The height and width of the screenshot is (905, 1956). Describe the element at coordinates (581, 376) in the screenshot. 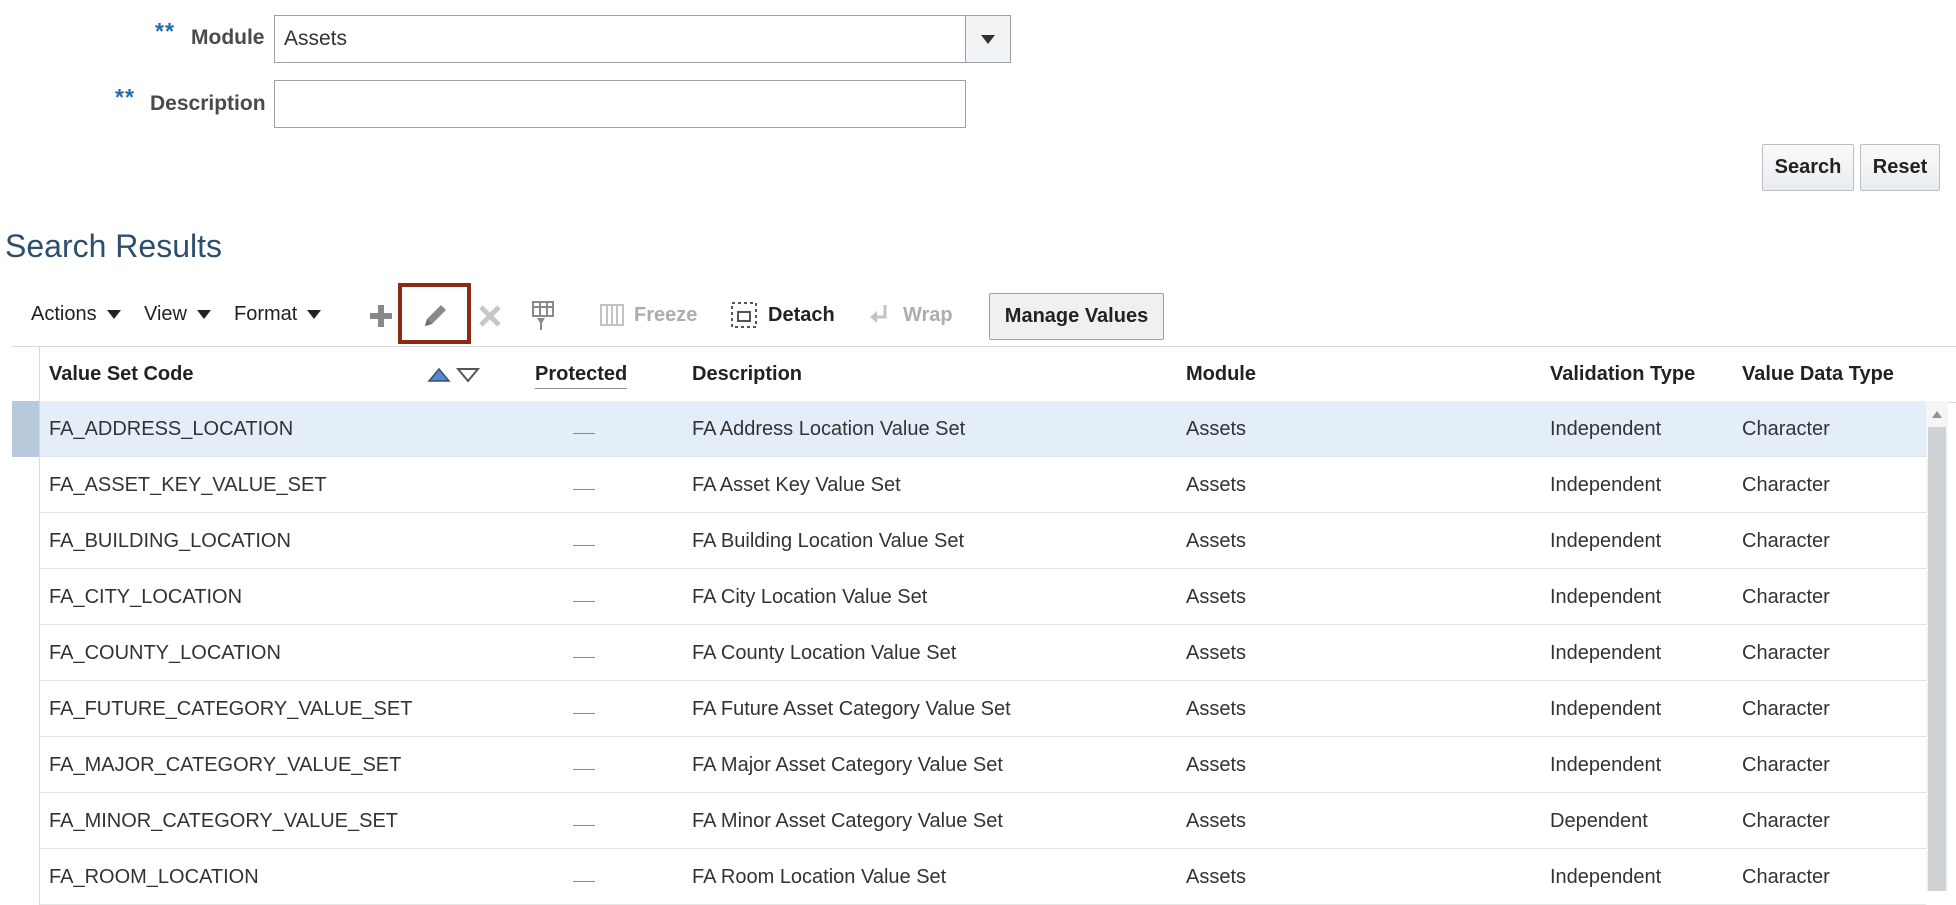

I see `column-header-protected: Protected` at that location.